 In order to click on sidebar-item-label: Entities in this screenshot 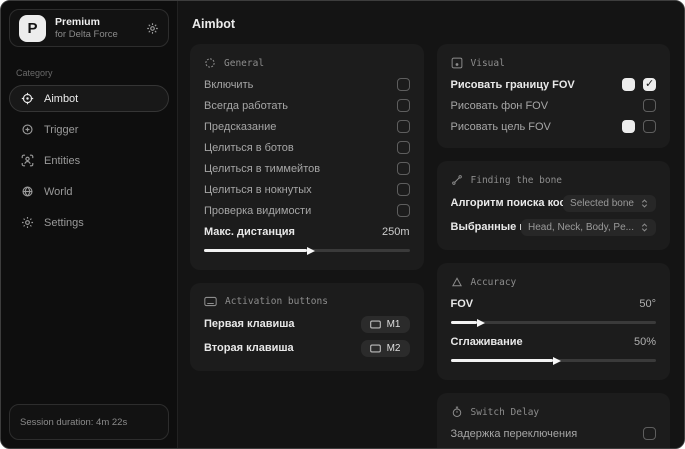, I will do `click(62, 160)`.